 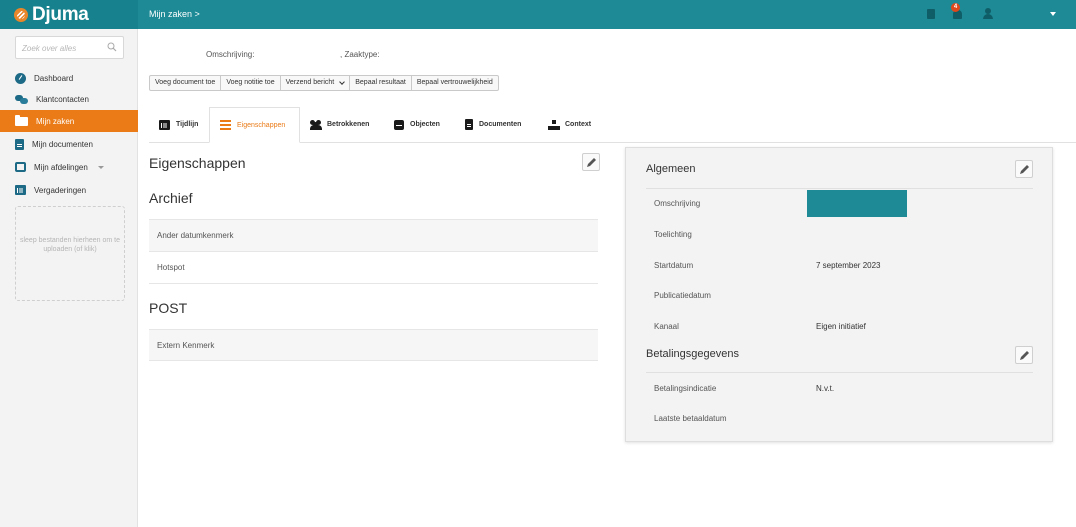 What do you see at coordinates (21, 120) in the screenshot?
I see `folder-icon` at bounding box center [21, 120].